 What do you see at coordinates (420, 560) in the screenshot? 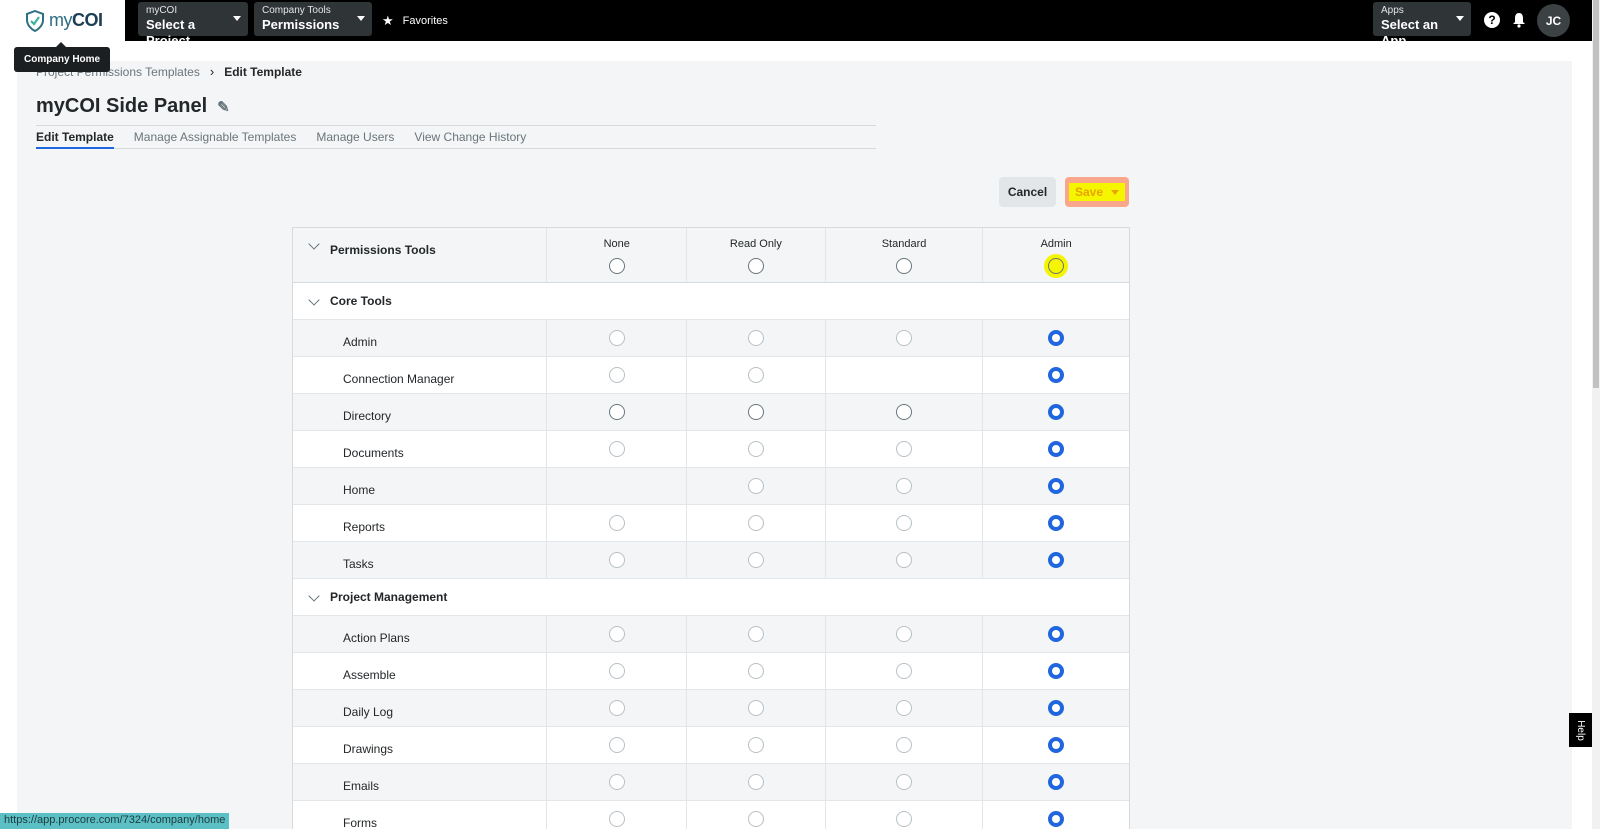
I see `tool-name: Tasks` at bounding box center [420, 560].